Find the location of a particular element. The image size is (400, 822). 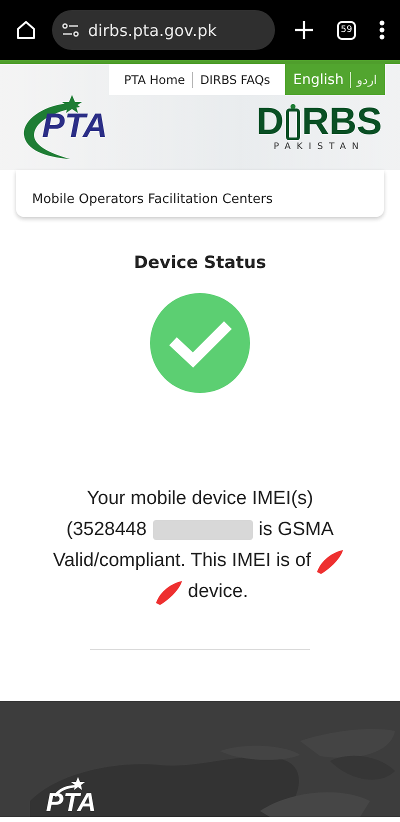

home-icon is located at coordinates (26, 30).